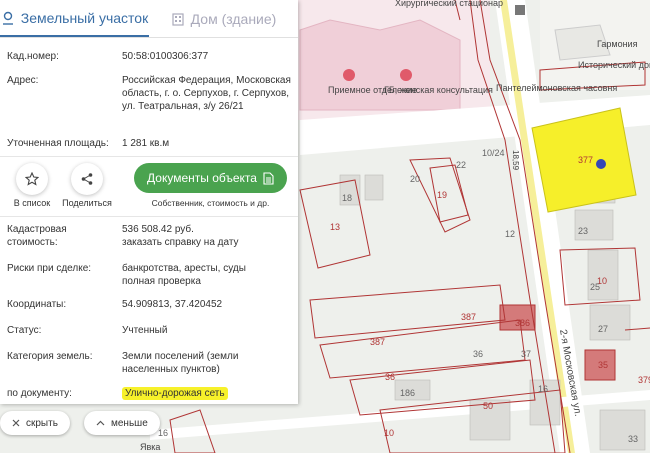 The height and width of the screenshot is (453, 650). I want to click on value-order-link: заказать справку на дату, so click(207, 242).